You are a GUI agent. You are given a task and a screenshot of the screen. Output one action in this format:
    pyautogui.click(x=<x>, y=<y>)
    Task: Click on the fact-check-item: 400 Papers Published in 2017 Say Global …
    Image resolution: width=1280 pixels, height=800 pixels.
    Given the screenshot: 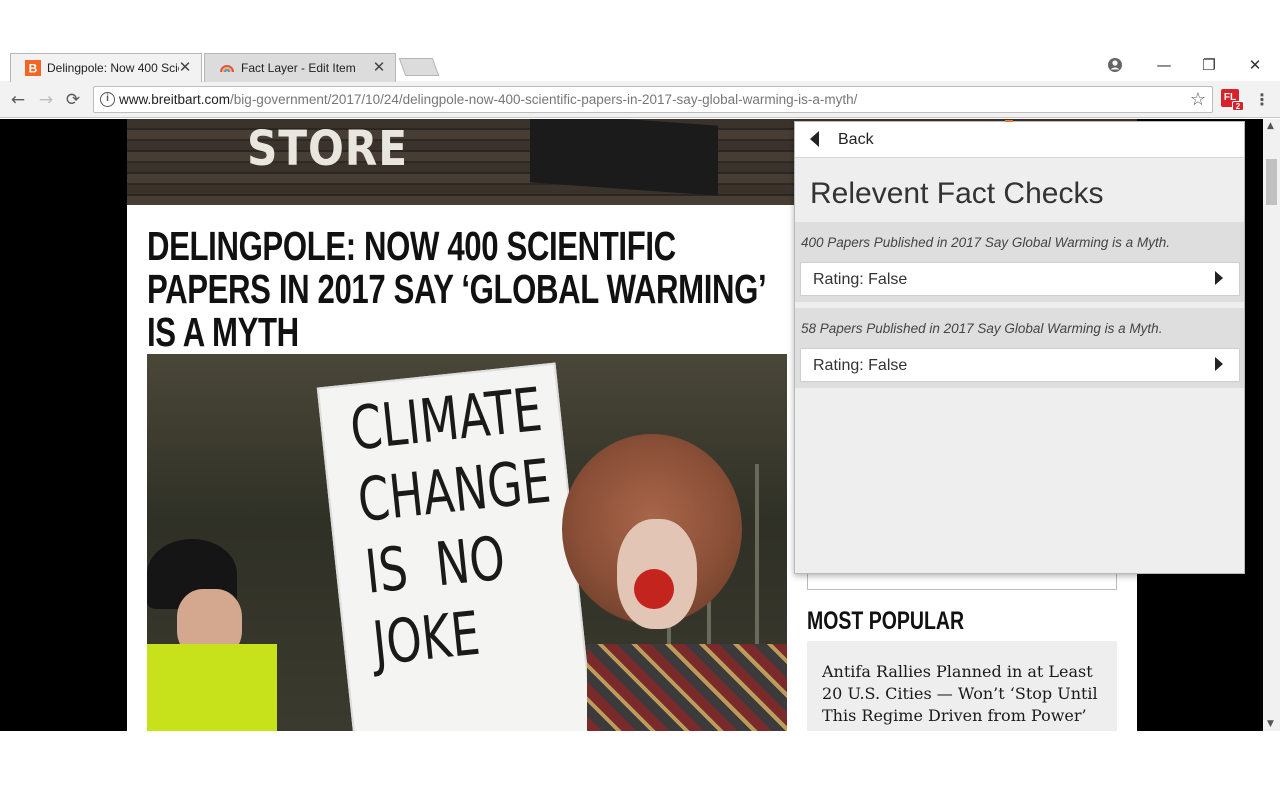 What is the action you would take?
    pyautogui.click(x=1019, y=262)
    